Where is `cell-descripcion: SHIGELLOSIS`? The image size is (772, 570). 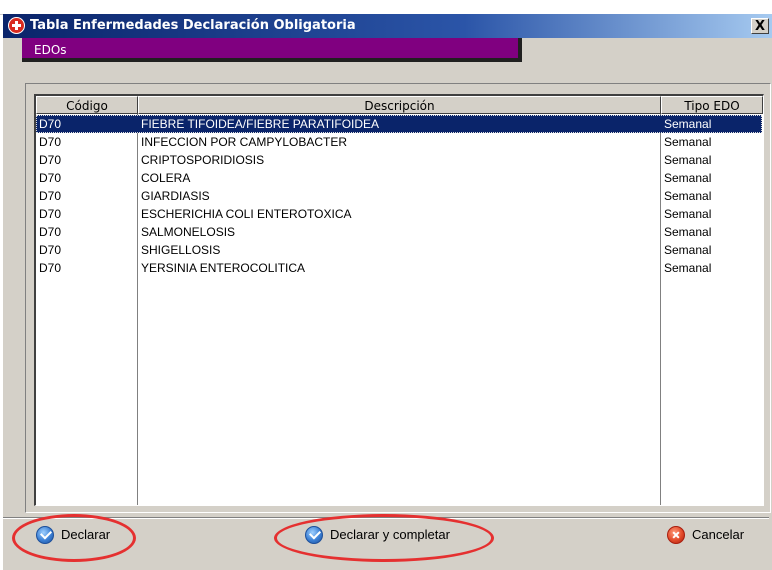 cell-descripcion: SHIGELLOSIS is located at coordinates (181, 250).